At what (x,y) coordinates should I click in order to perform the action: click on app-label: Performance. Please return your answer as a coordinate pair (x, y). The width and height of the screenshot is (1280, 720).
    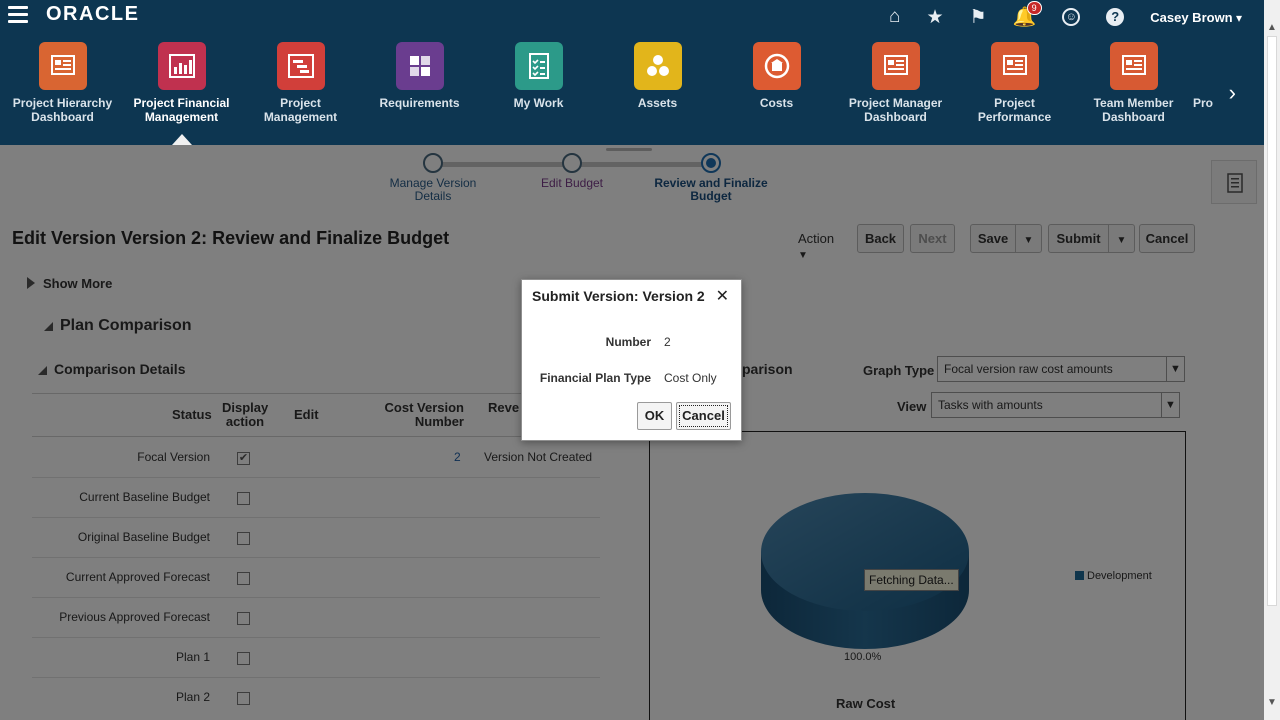
    Looking at the image, I should click on (1014, 117).